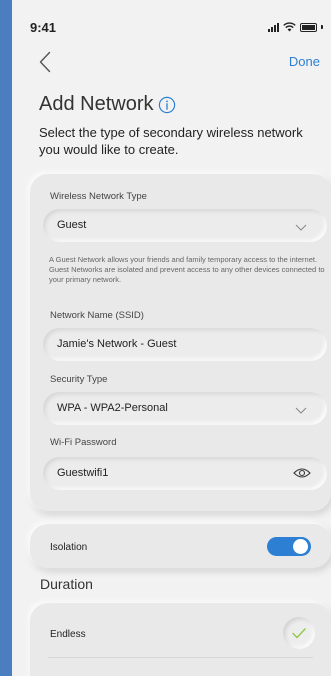  I want to click on duration-title: Duration, so click(66, 584).